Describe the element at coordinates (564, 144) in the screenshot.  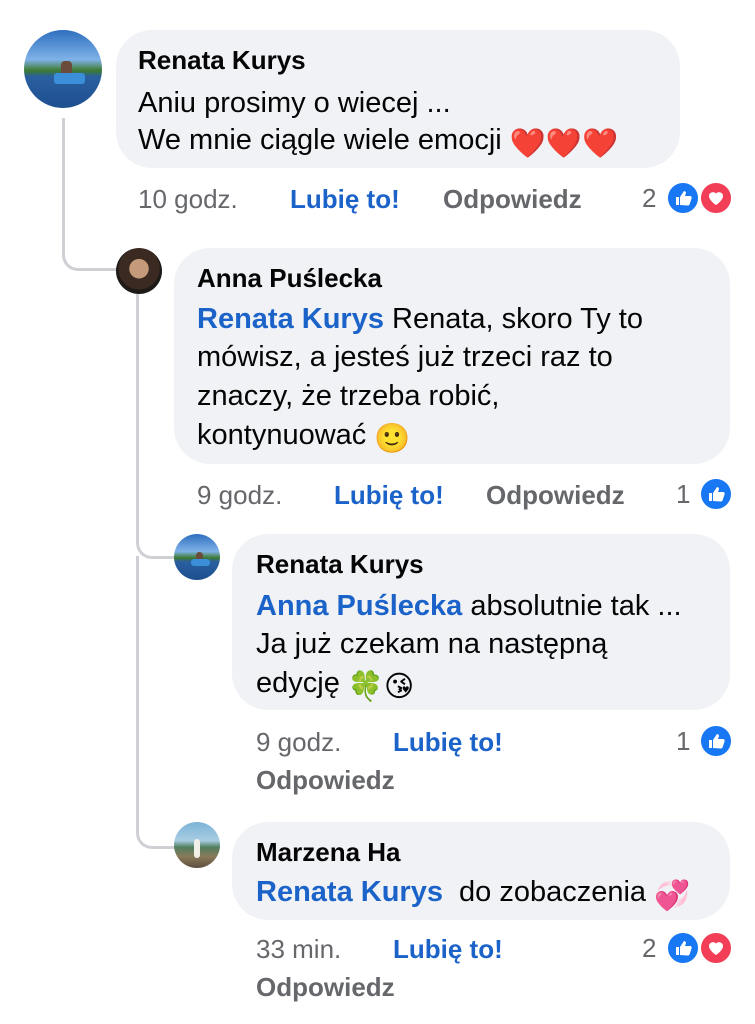
I see `heart-emoji-icon: ❤️❤️❤️` at that location.